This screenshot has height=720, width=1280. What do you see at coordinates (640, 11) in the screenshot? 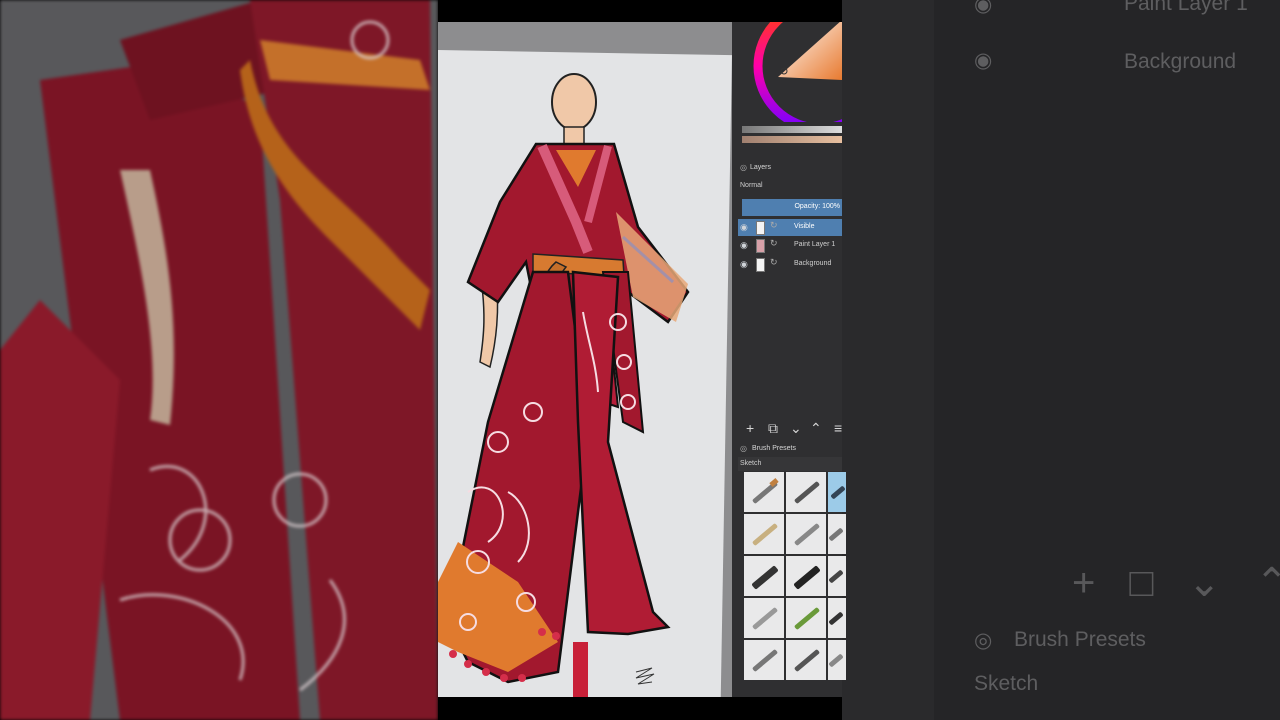
I see `letterbox-top` at bounding box center [640, 11].